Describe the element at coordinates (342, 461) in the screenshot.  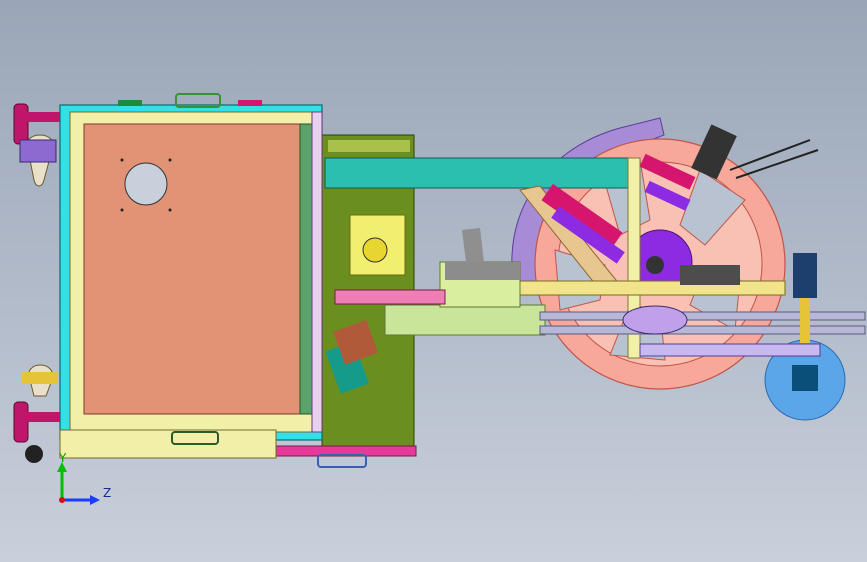
I see `bottom-handle-right` at that location.